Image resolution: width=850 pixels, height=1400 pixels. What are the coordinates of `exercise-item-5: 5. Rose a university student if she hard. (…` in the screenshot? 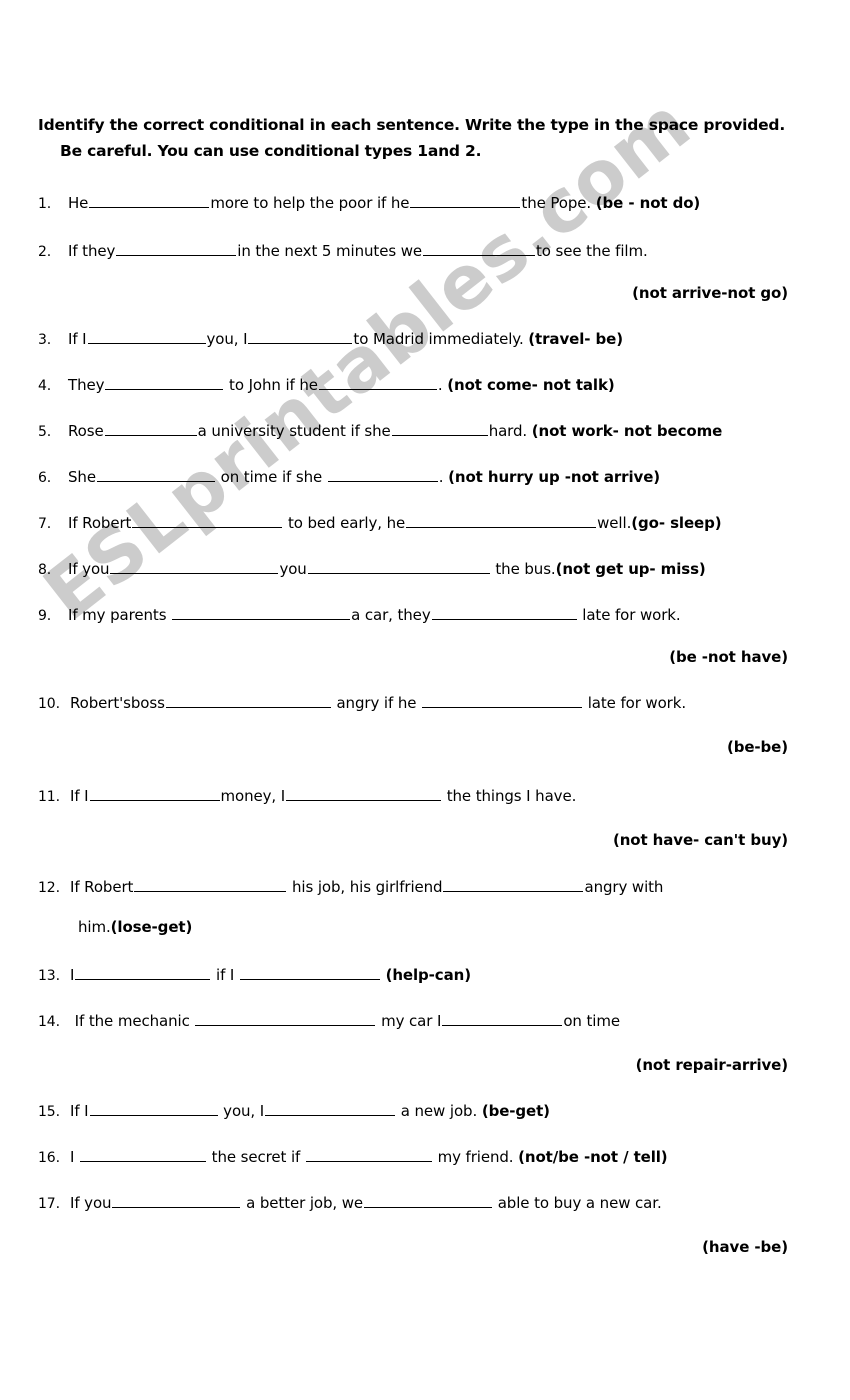 It's located at (433, 431).